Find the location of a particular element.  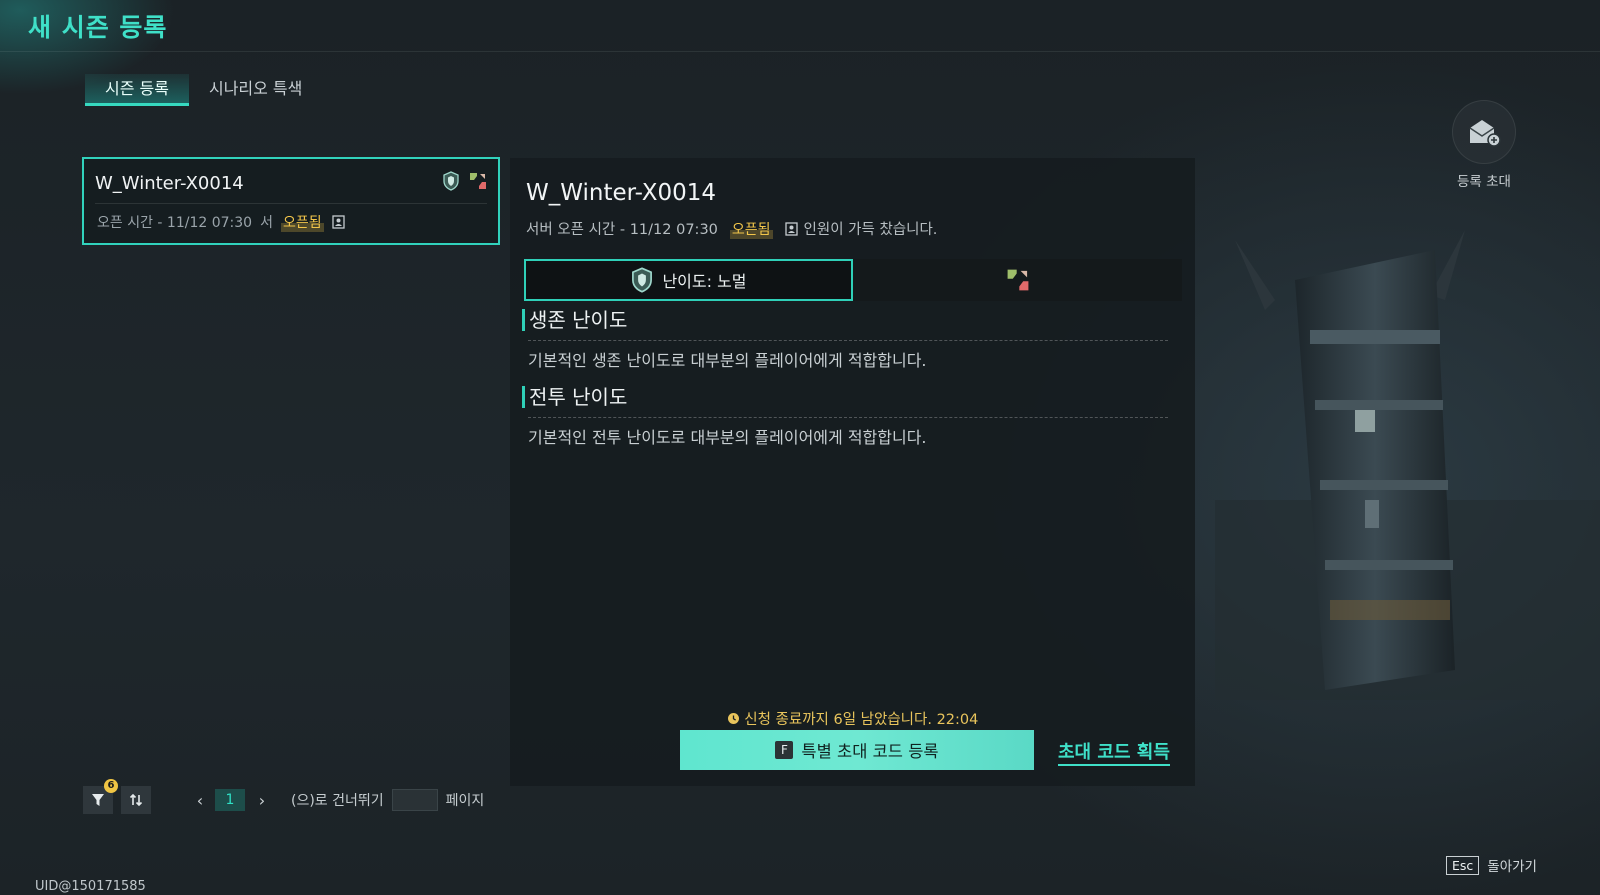

page-jump-input is located at coordinates (414, 800).